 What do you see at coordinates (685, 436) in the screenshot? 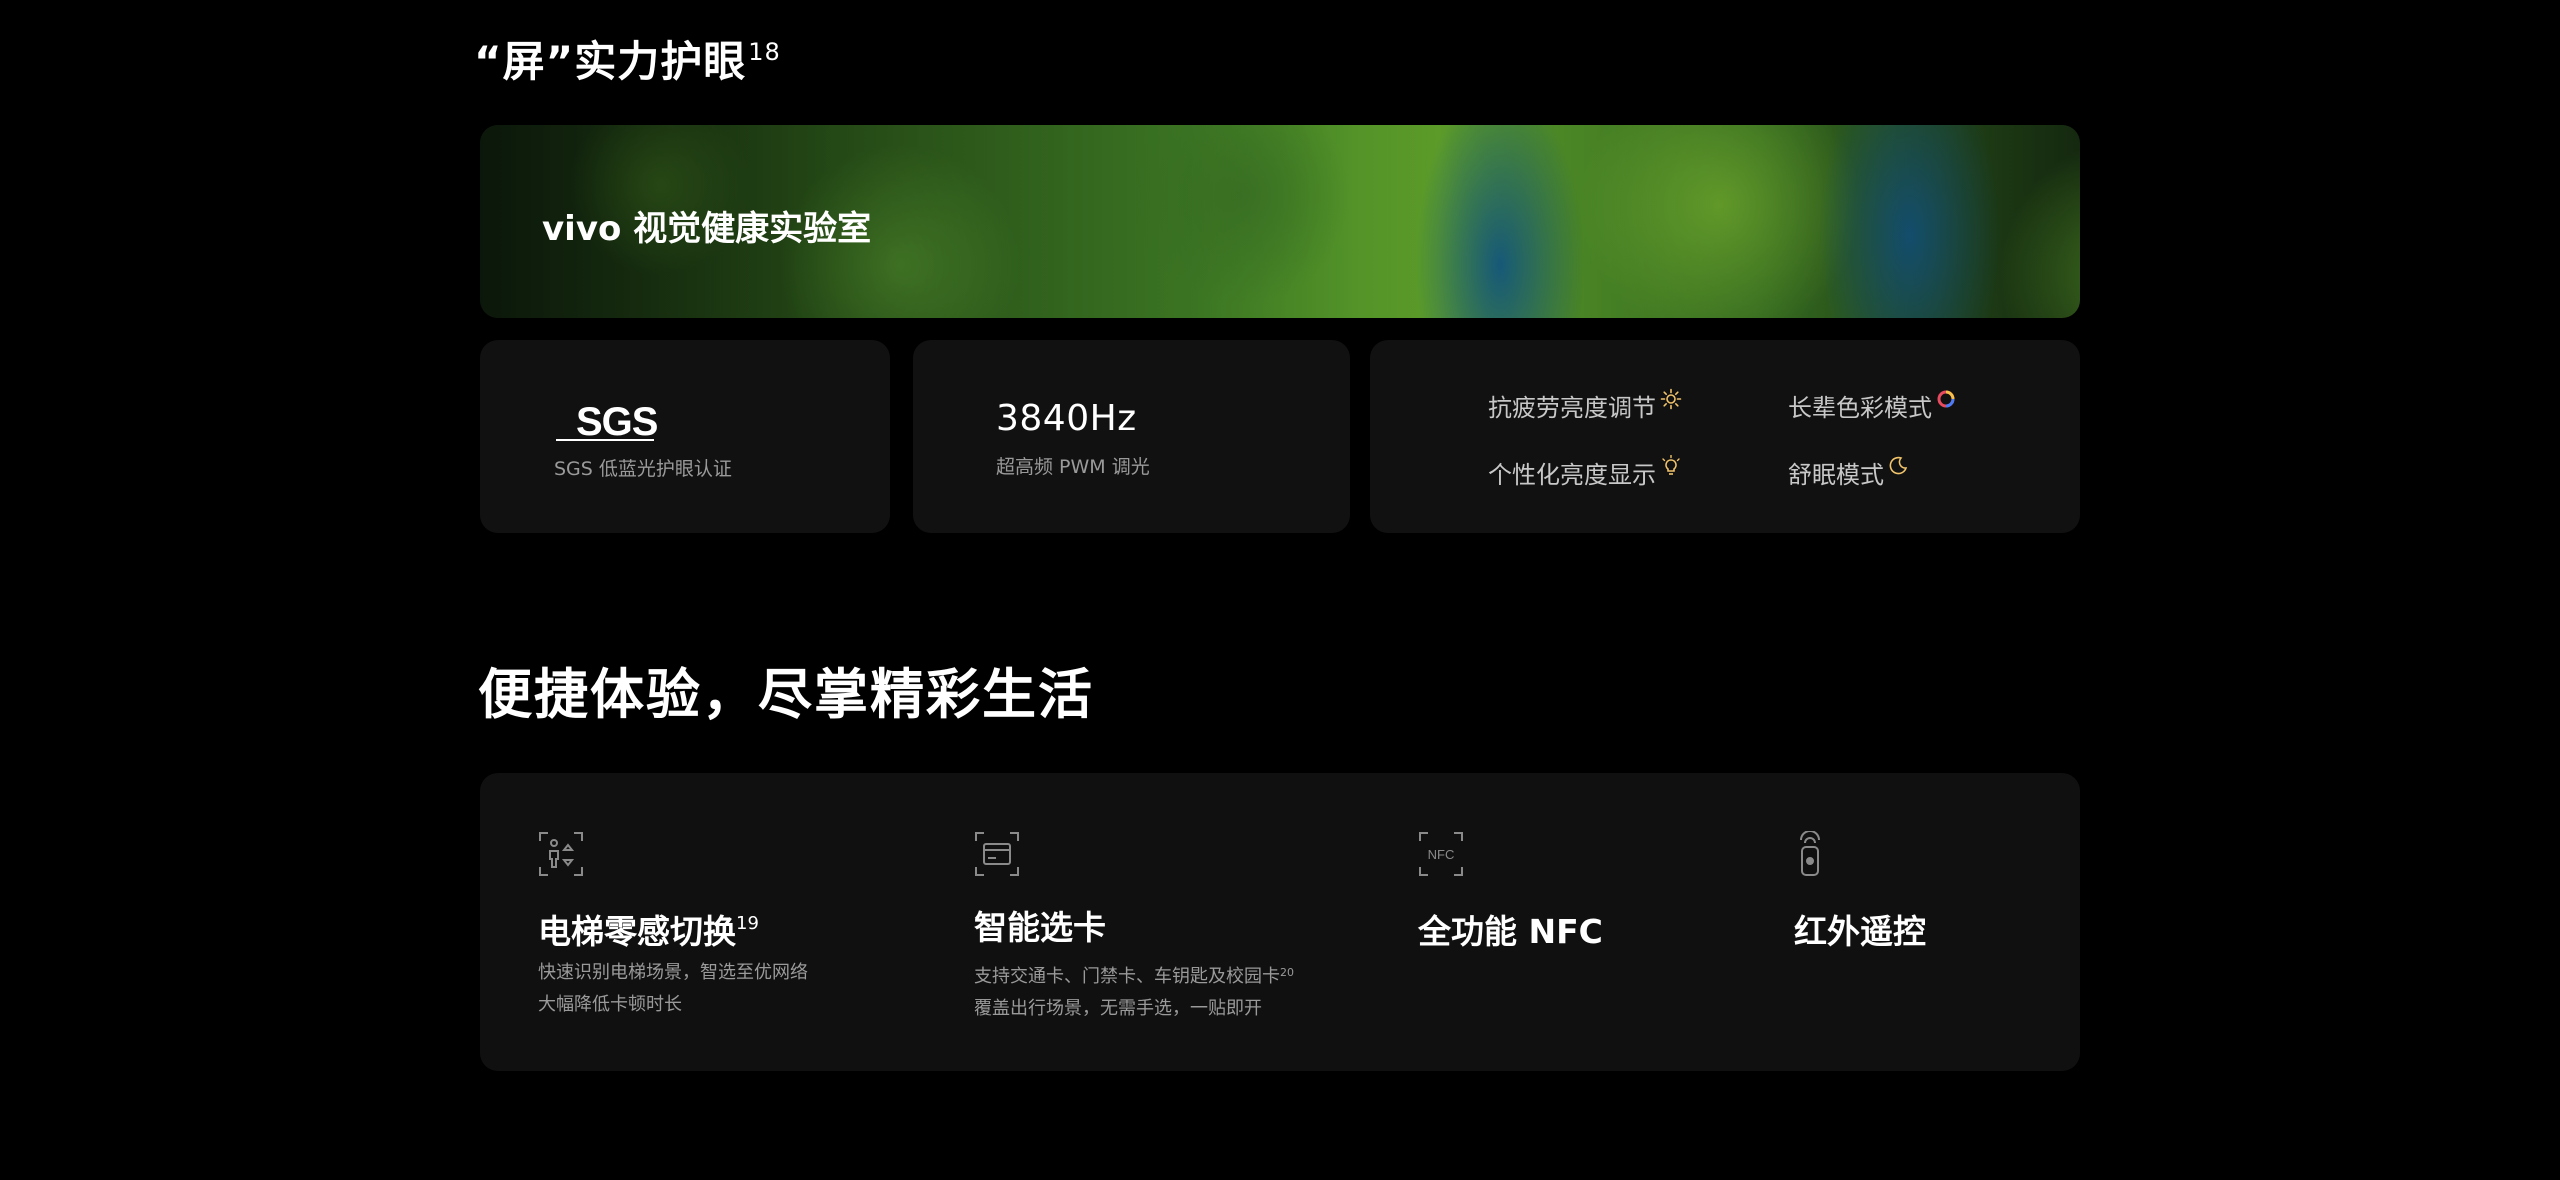
I see `sgs-certification-card: SGS SGS 低蓝光护眼认证` at bounding box center [685, 436].